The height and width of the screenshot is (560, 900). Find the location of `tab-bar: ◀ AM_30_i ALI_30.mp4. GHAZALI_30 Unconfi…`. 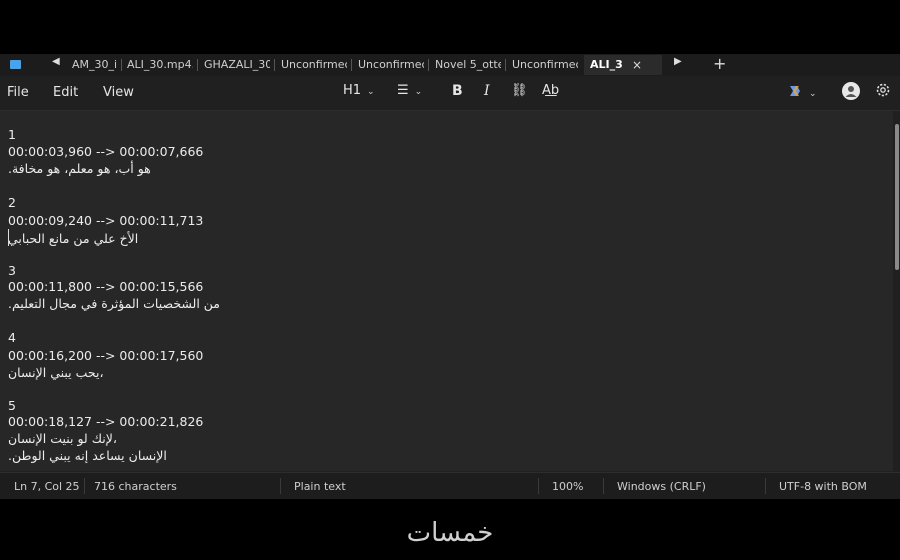

tab-bar: ◀ AM_30_i ALI_30.mp4. GHAZALI_30 Unconfi… is located at coordinates (450, 65).